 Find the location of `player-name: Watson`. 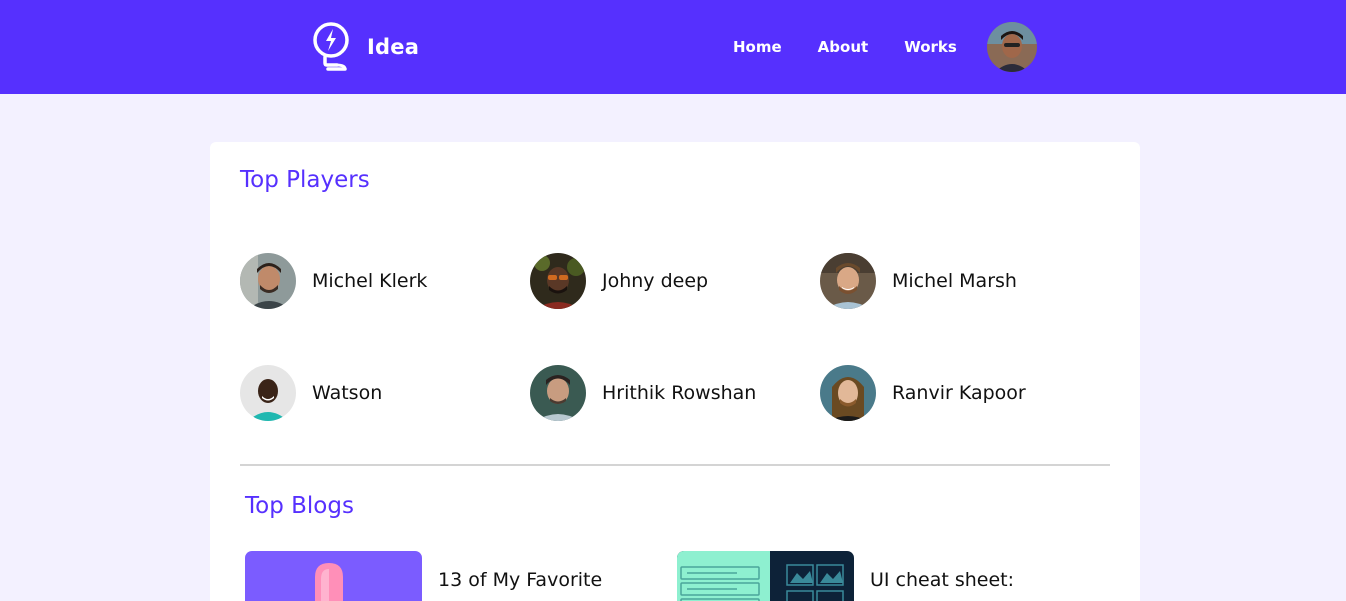

player-name: Watson is located at coordinates (347, 393).